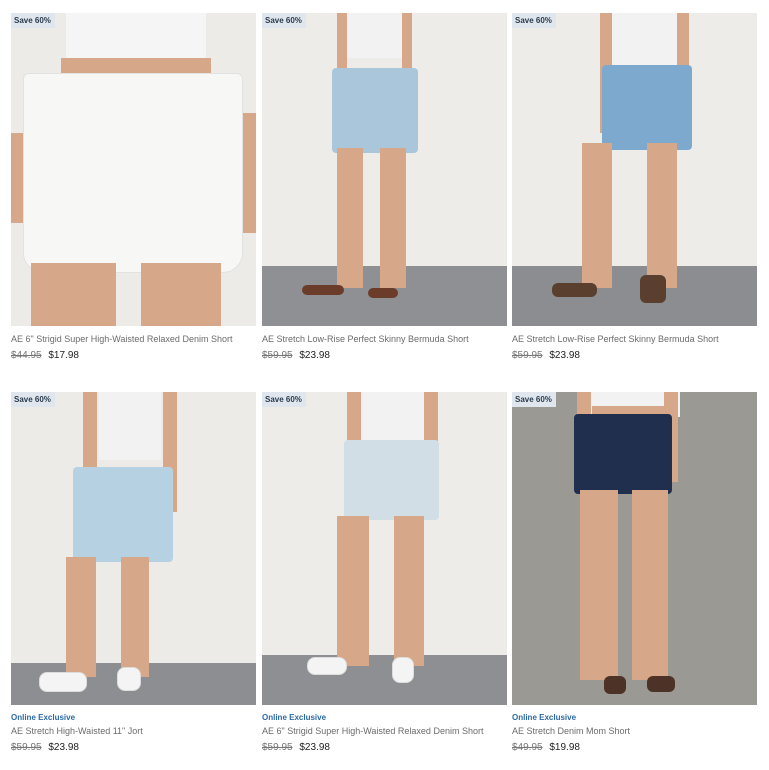  What do you see at coordinates (26, 355) in the screenshot?
I see `original-price: $44.95` at bounding box center [26, 355].